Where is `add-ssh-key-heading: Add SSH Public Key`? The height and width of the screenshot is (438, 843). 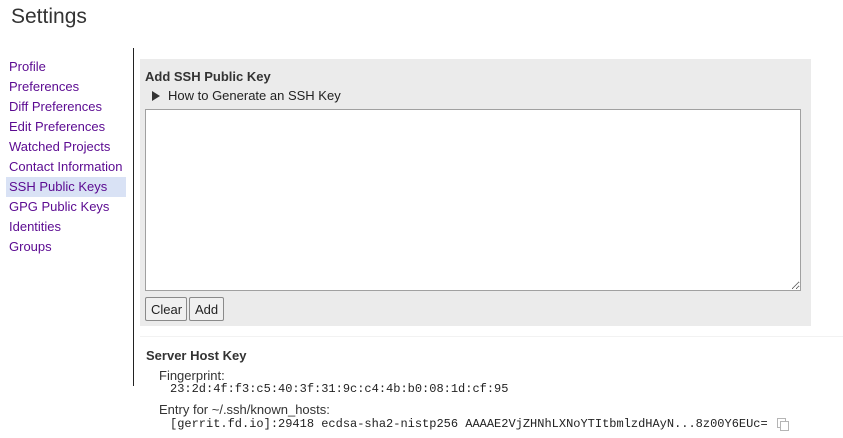
add-ssh-key-heading: Add SSH Public Key is located at coordinates (208, 76).